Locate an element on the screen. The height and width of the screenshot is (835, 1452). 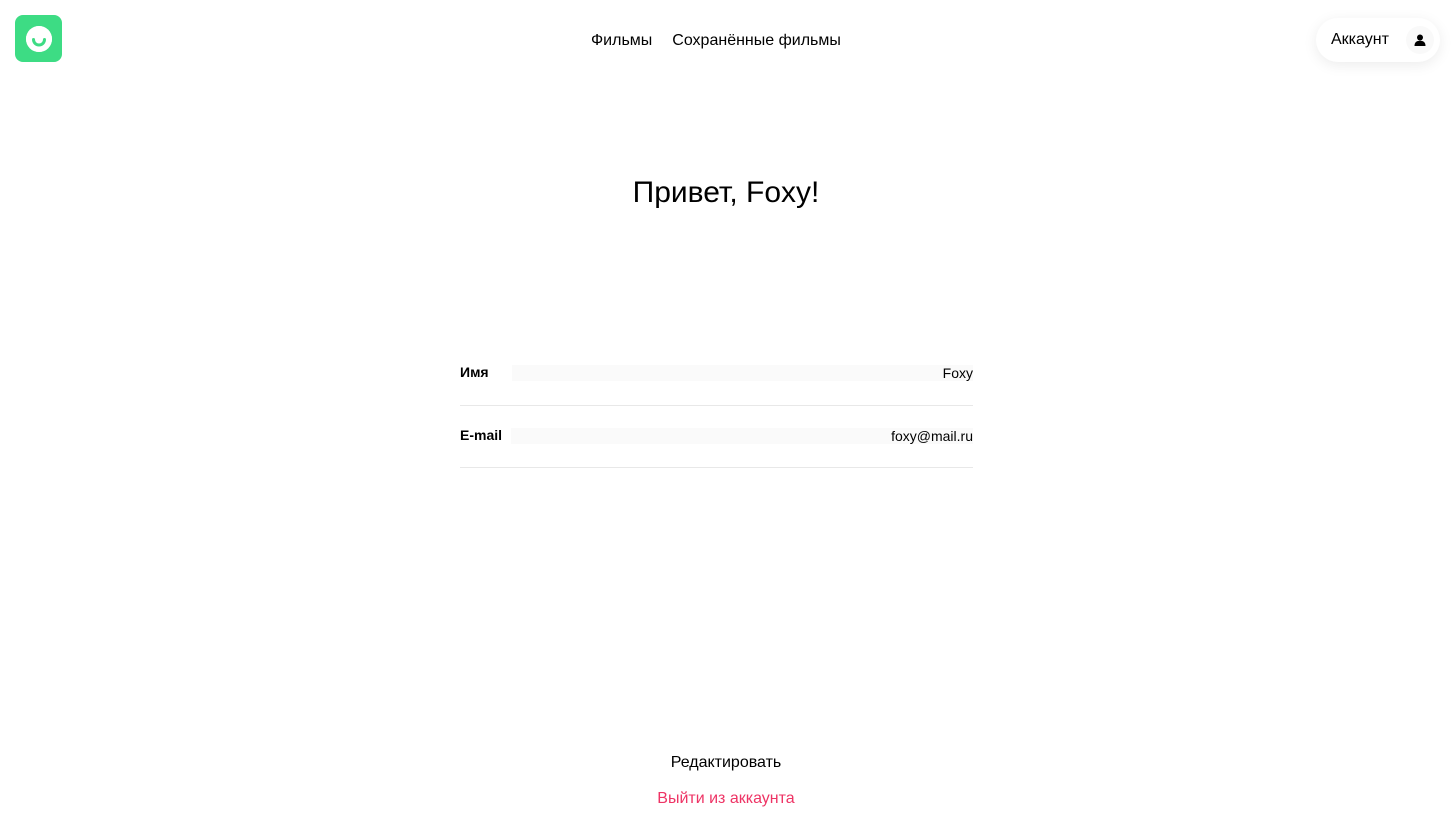
email-label: E-mail is located at coordinates (481, 435).